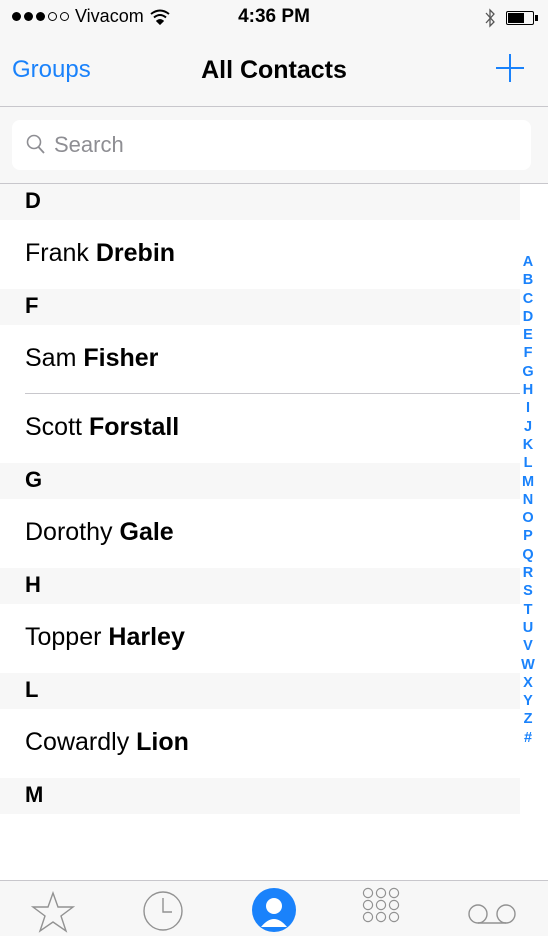 This screenshot has height=937, width=548. Describe the element at coordinates (528, 591) in the screenshot. I see `index-letter: S` at that location.